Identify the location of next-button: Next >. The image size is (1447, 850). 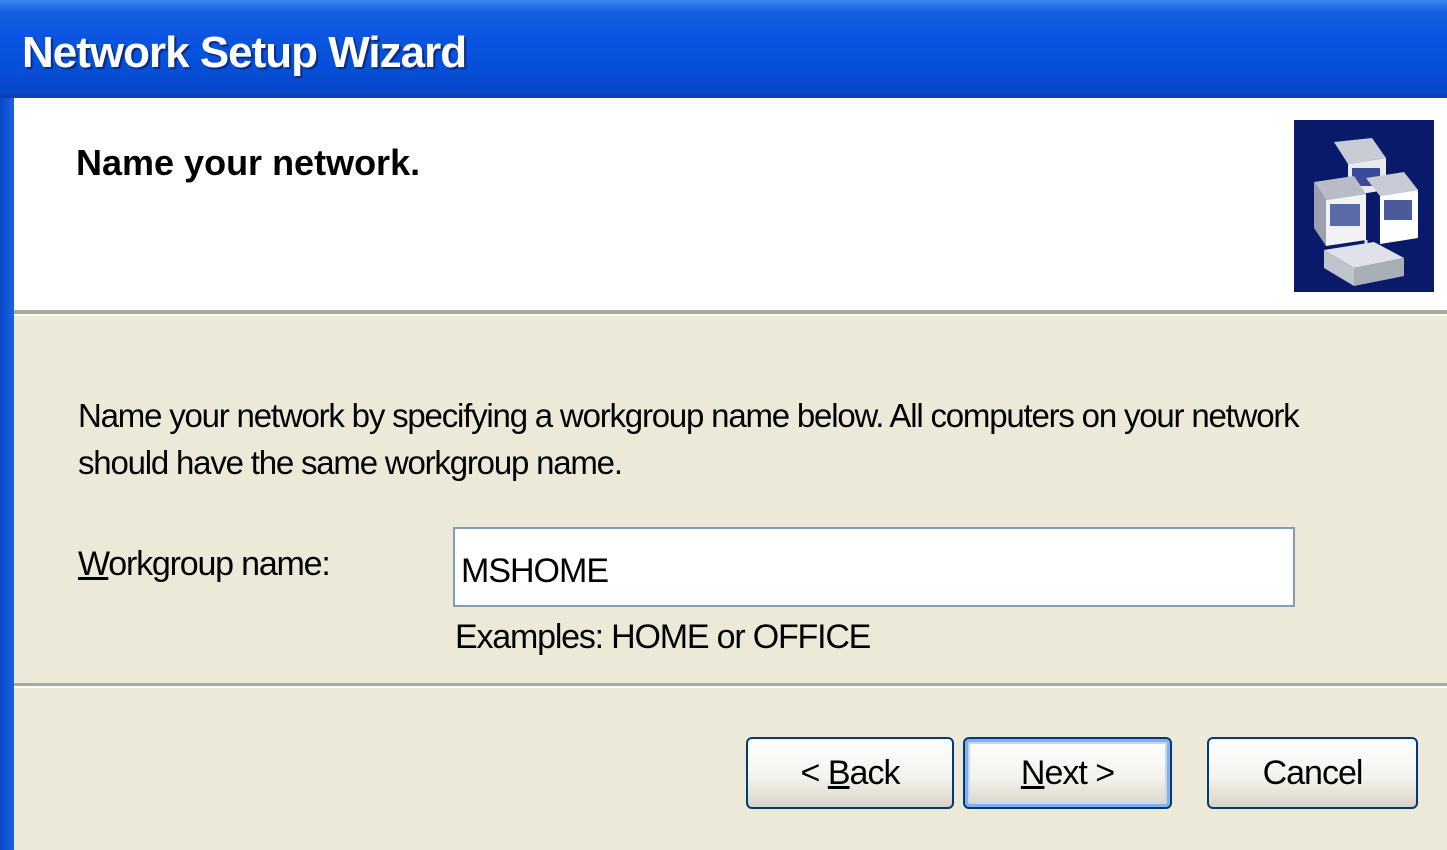
(1067, 773).